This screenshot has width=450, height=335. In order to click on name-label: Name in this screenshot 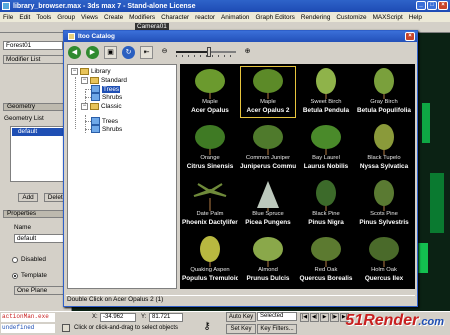, I will do `click(23, 227)`.